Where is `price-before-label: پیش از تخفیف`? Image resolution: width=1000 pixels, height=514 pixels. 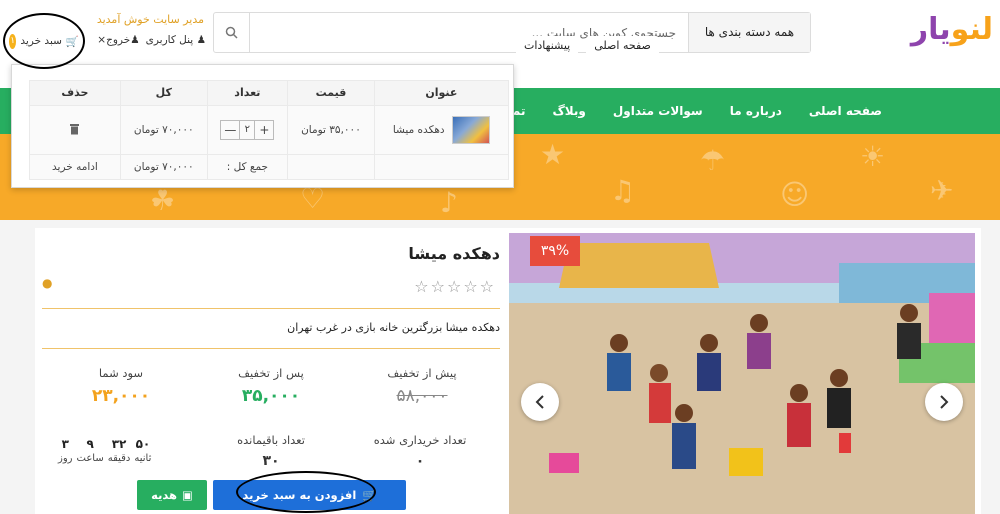
price-before-label: پیش از تخفیف is located at coordinates (422, 373).